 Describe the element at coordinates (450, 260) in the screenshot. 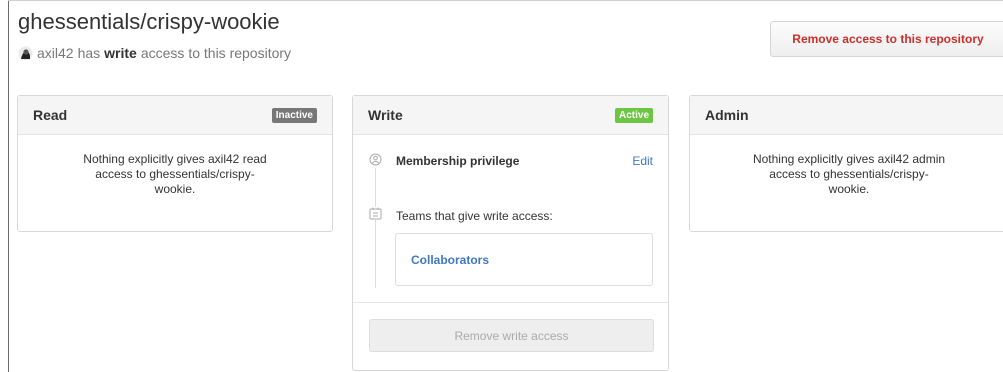

I see `team-link-collaborators: Collaborators` at that location.